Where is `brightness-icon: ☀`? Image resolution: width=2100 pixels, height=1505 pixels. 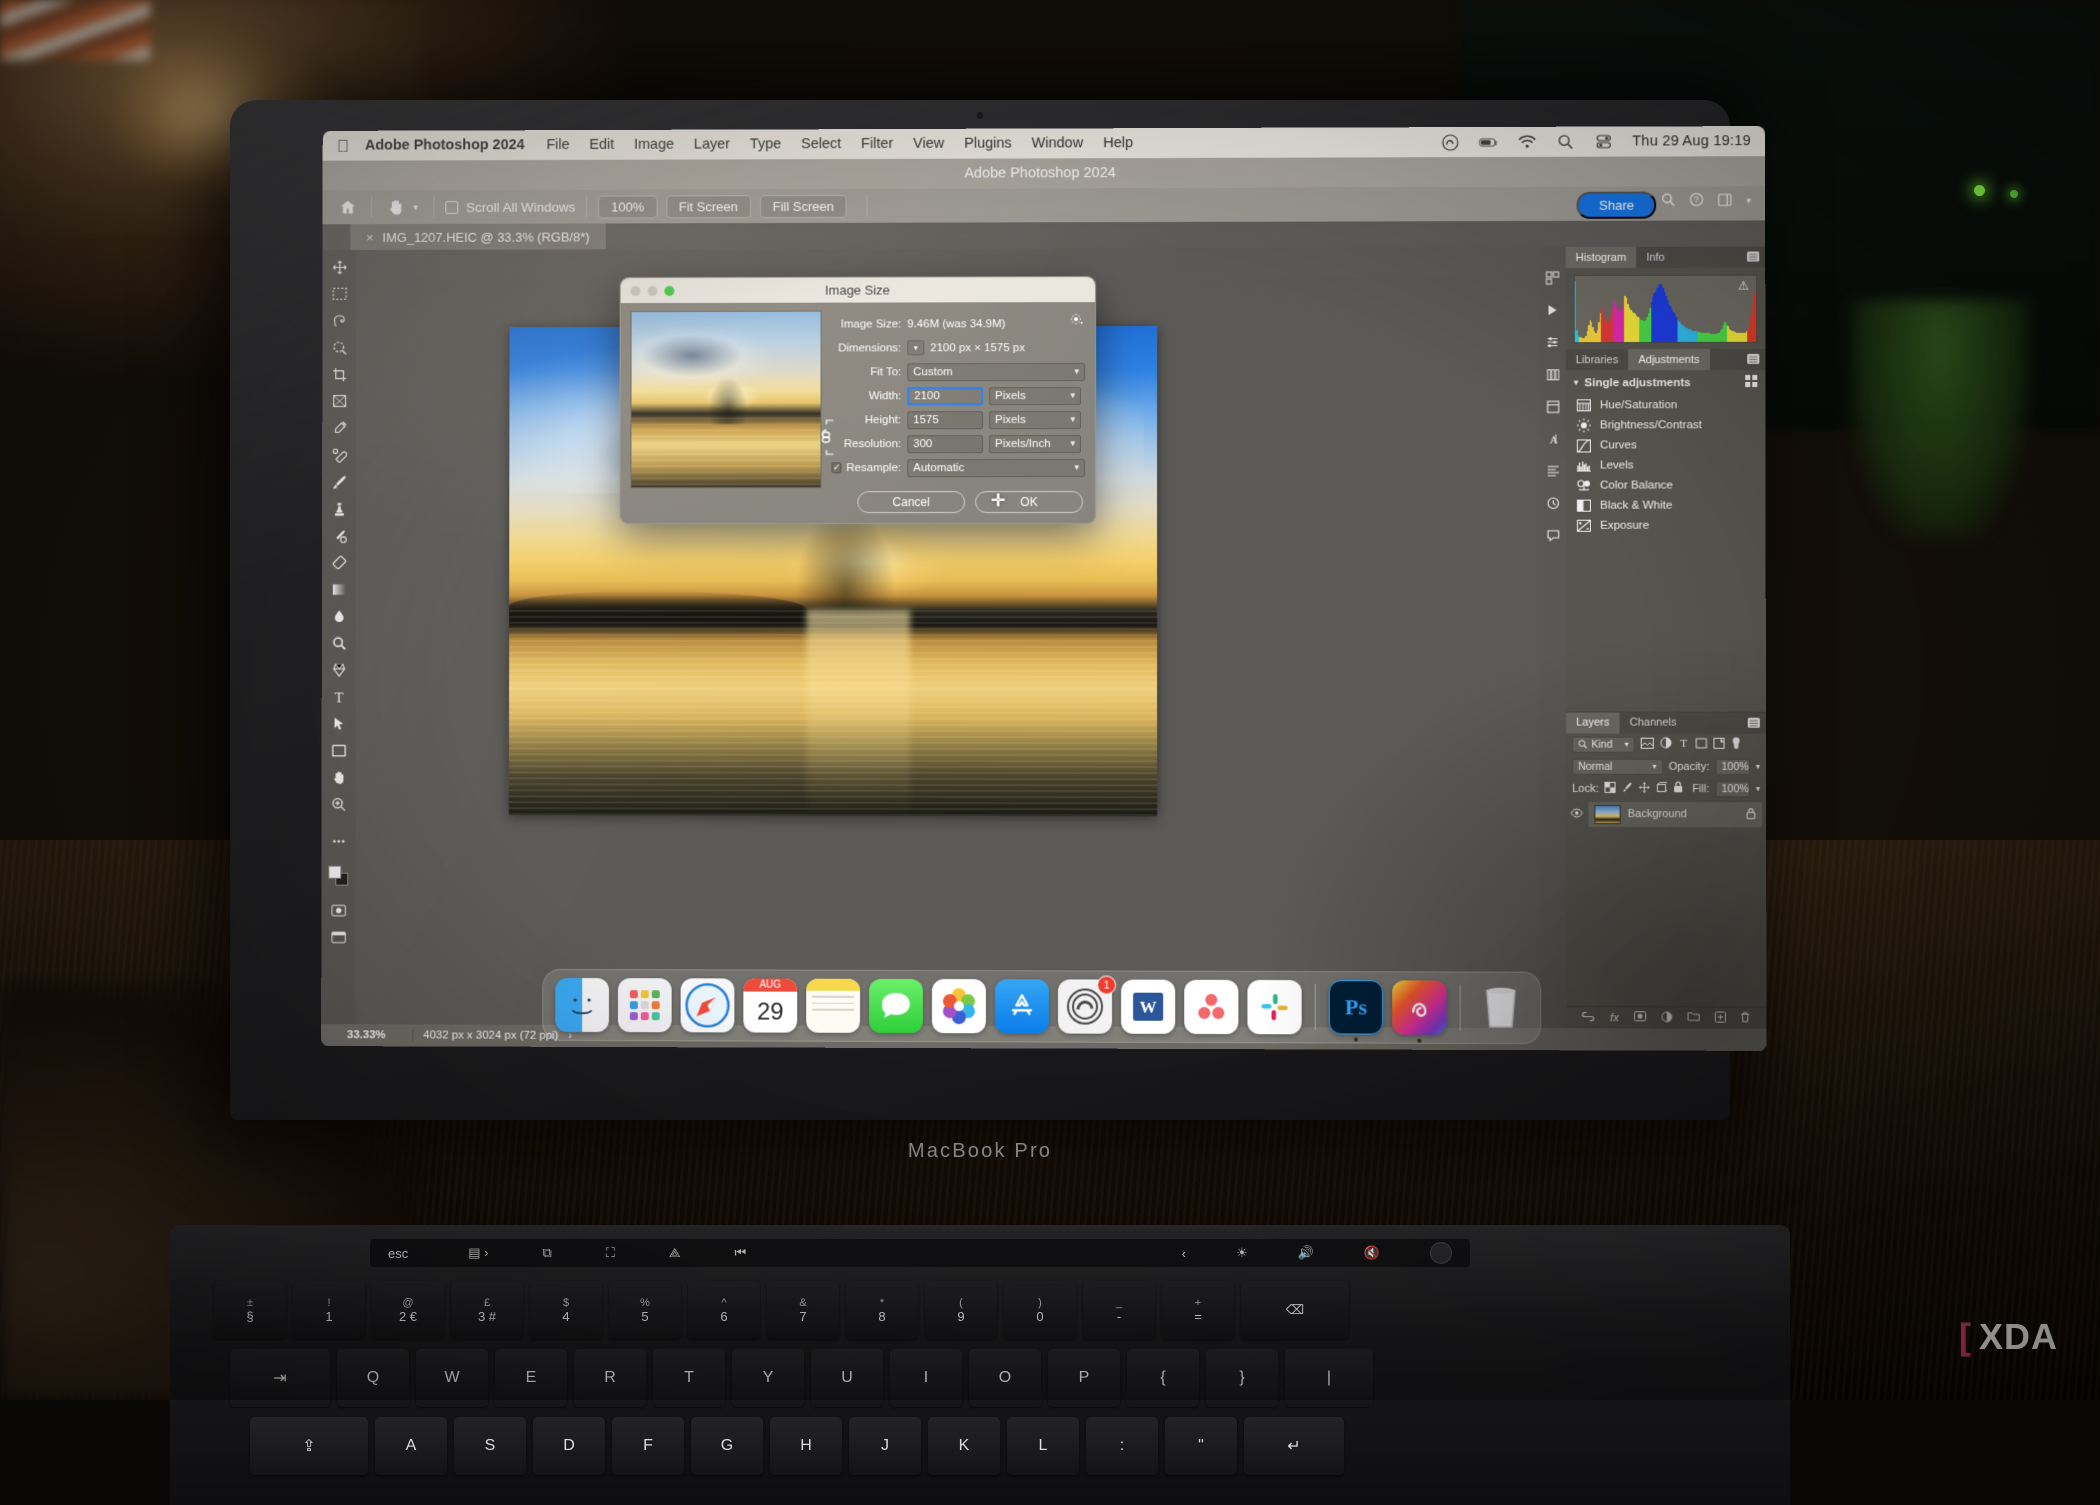 brightness-icon: ☀ is located at coordinates (1242, 1253).